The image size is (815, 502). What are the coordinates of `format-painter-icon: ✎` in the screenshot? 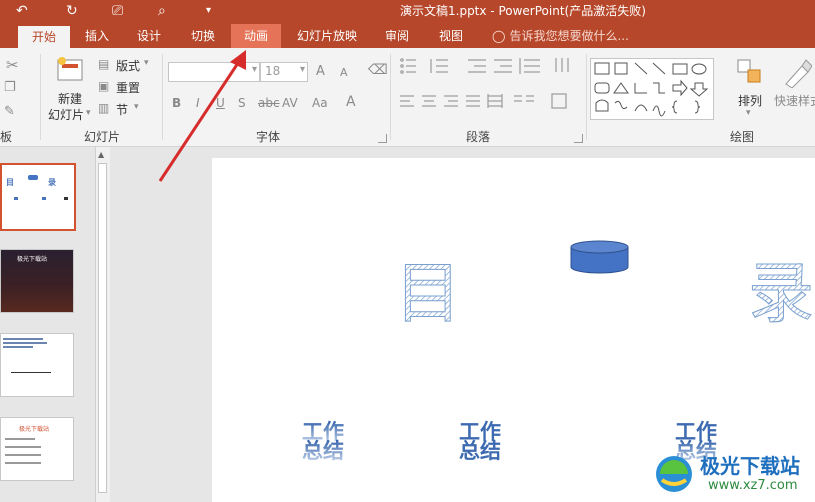 It's located at (9, 111).